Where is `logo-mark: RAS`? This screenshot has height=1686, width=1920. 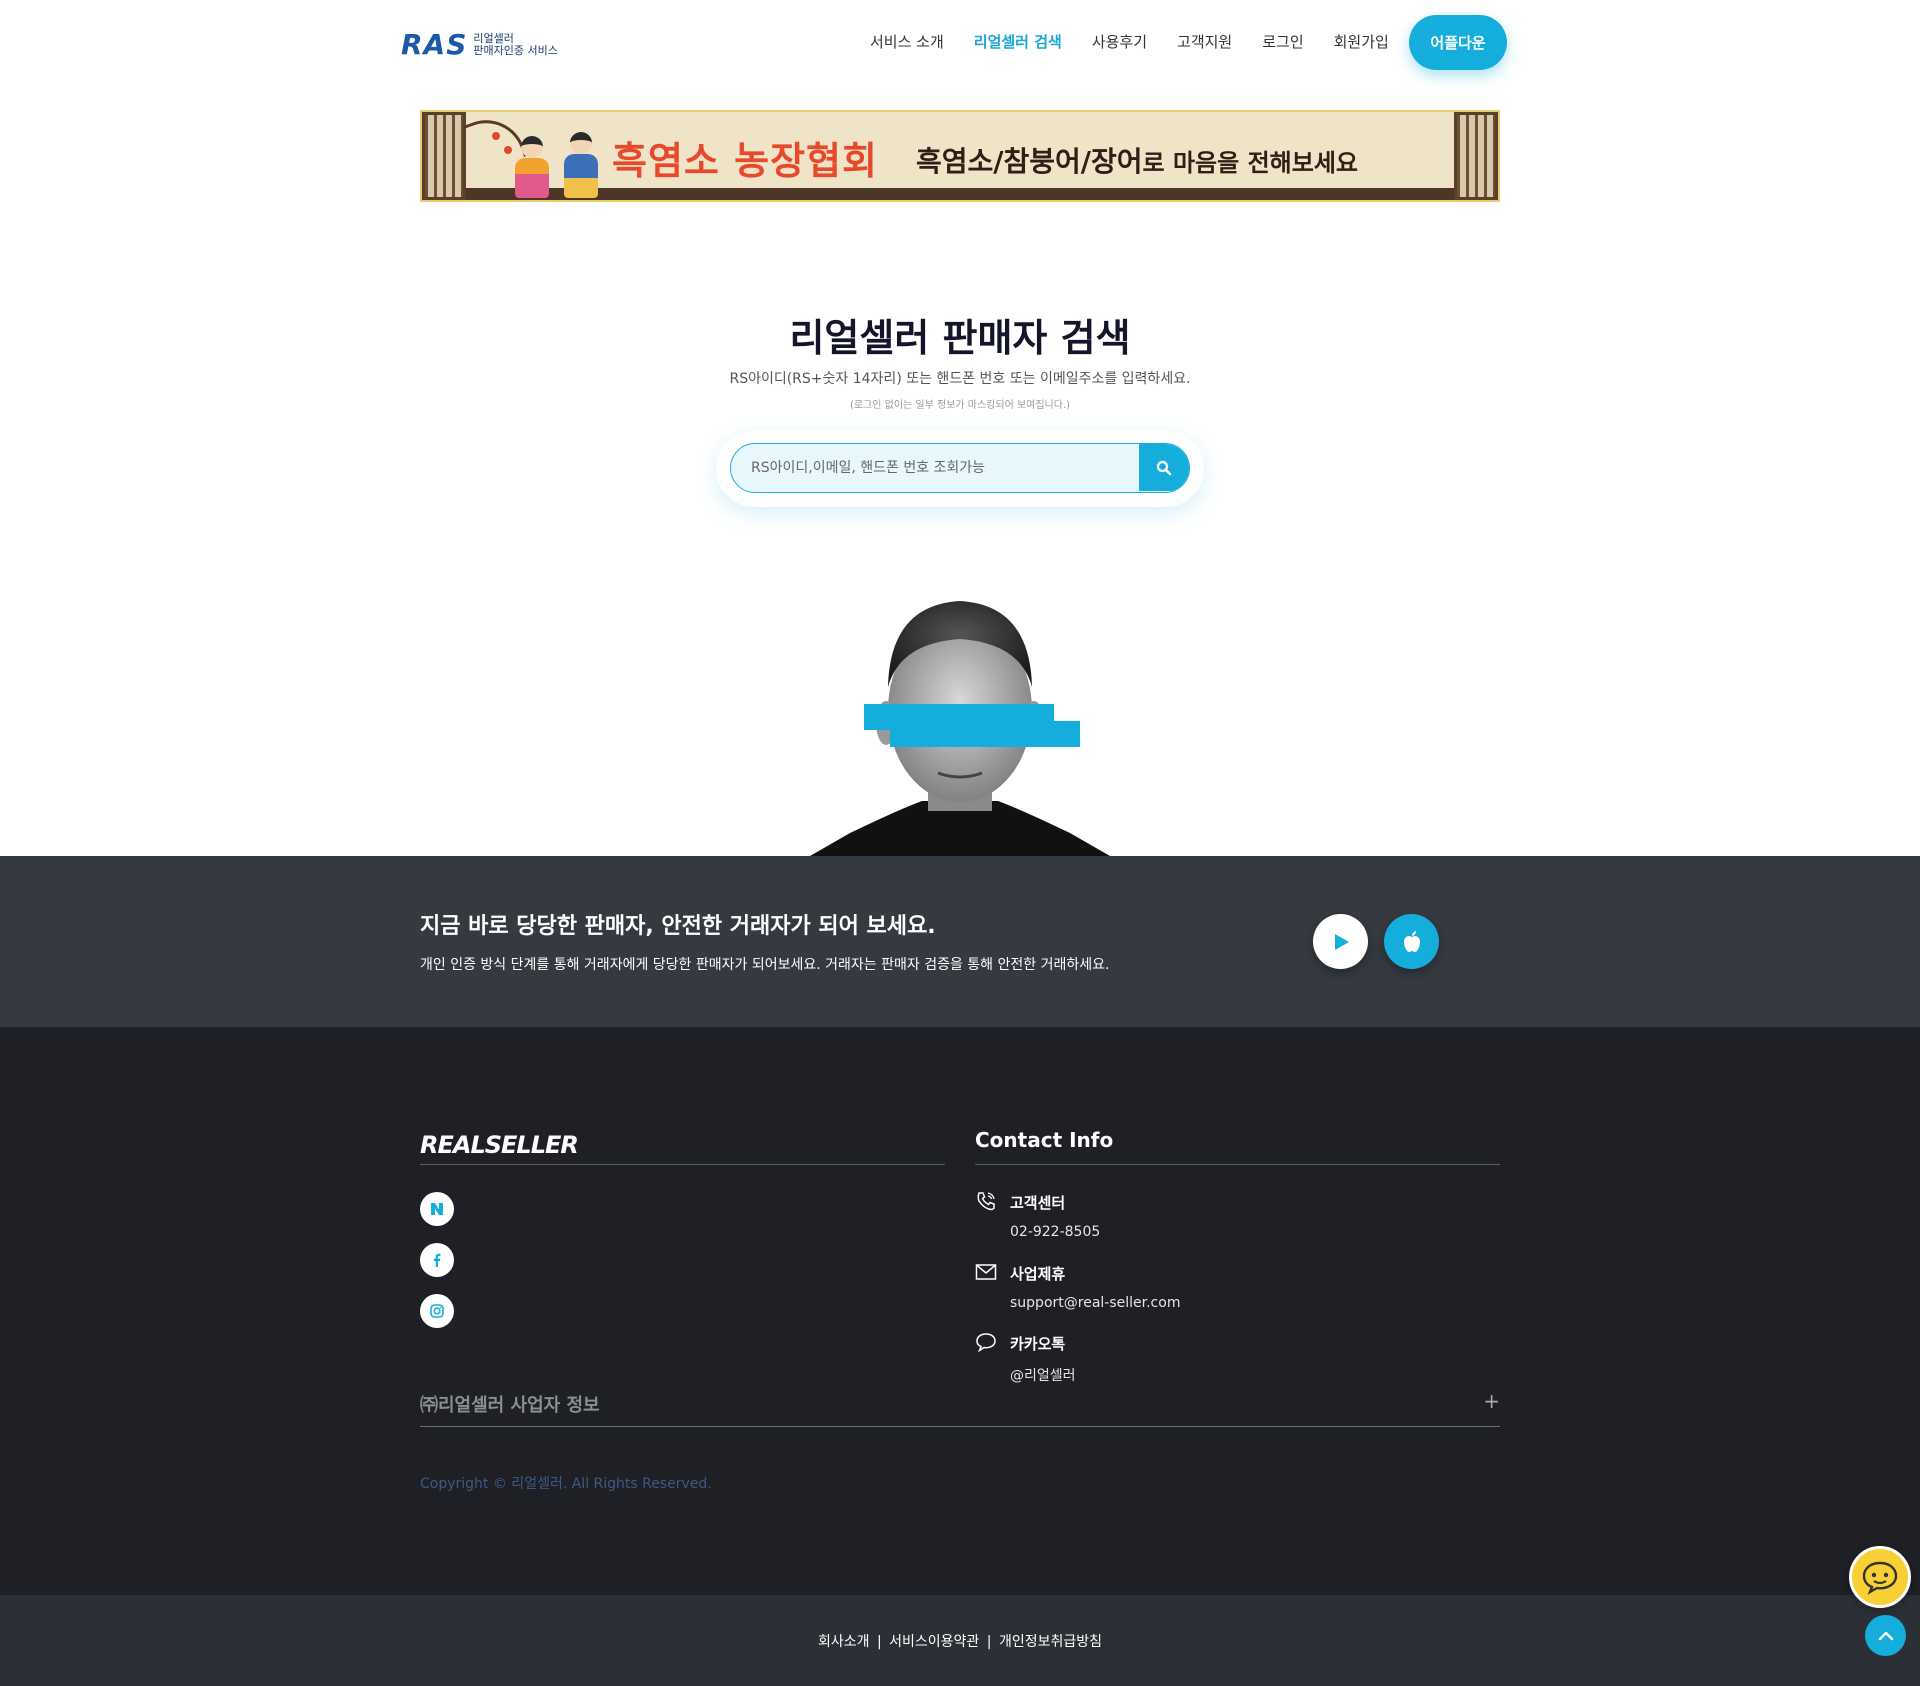
logo-mark: RAS is located at coordinates (434, 44).